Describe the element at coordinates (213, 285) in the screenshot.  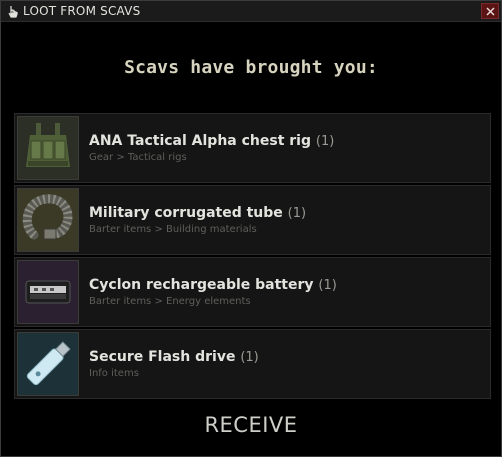
I see `item-name: Cyclon rechargeable battery (1)` at that location.